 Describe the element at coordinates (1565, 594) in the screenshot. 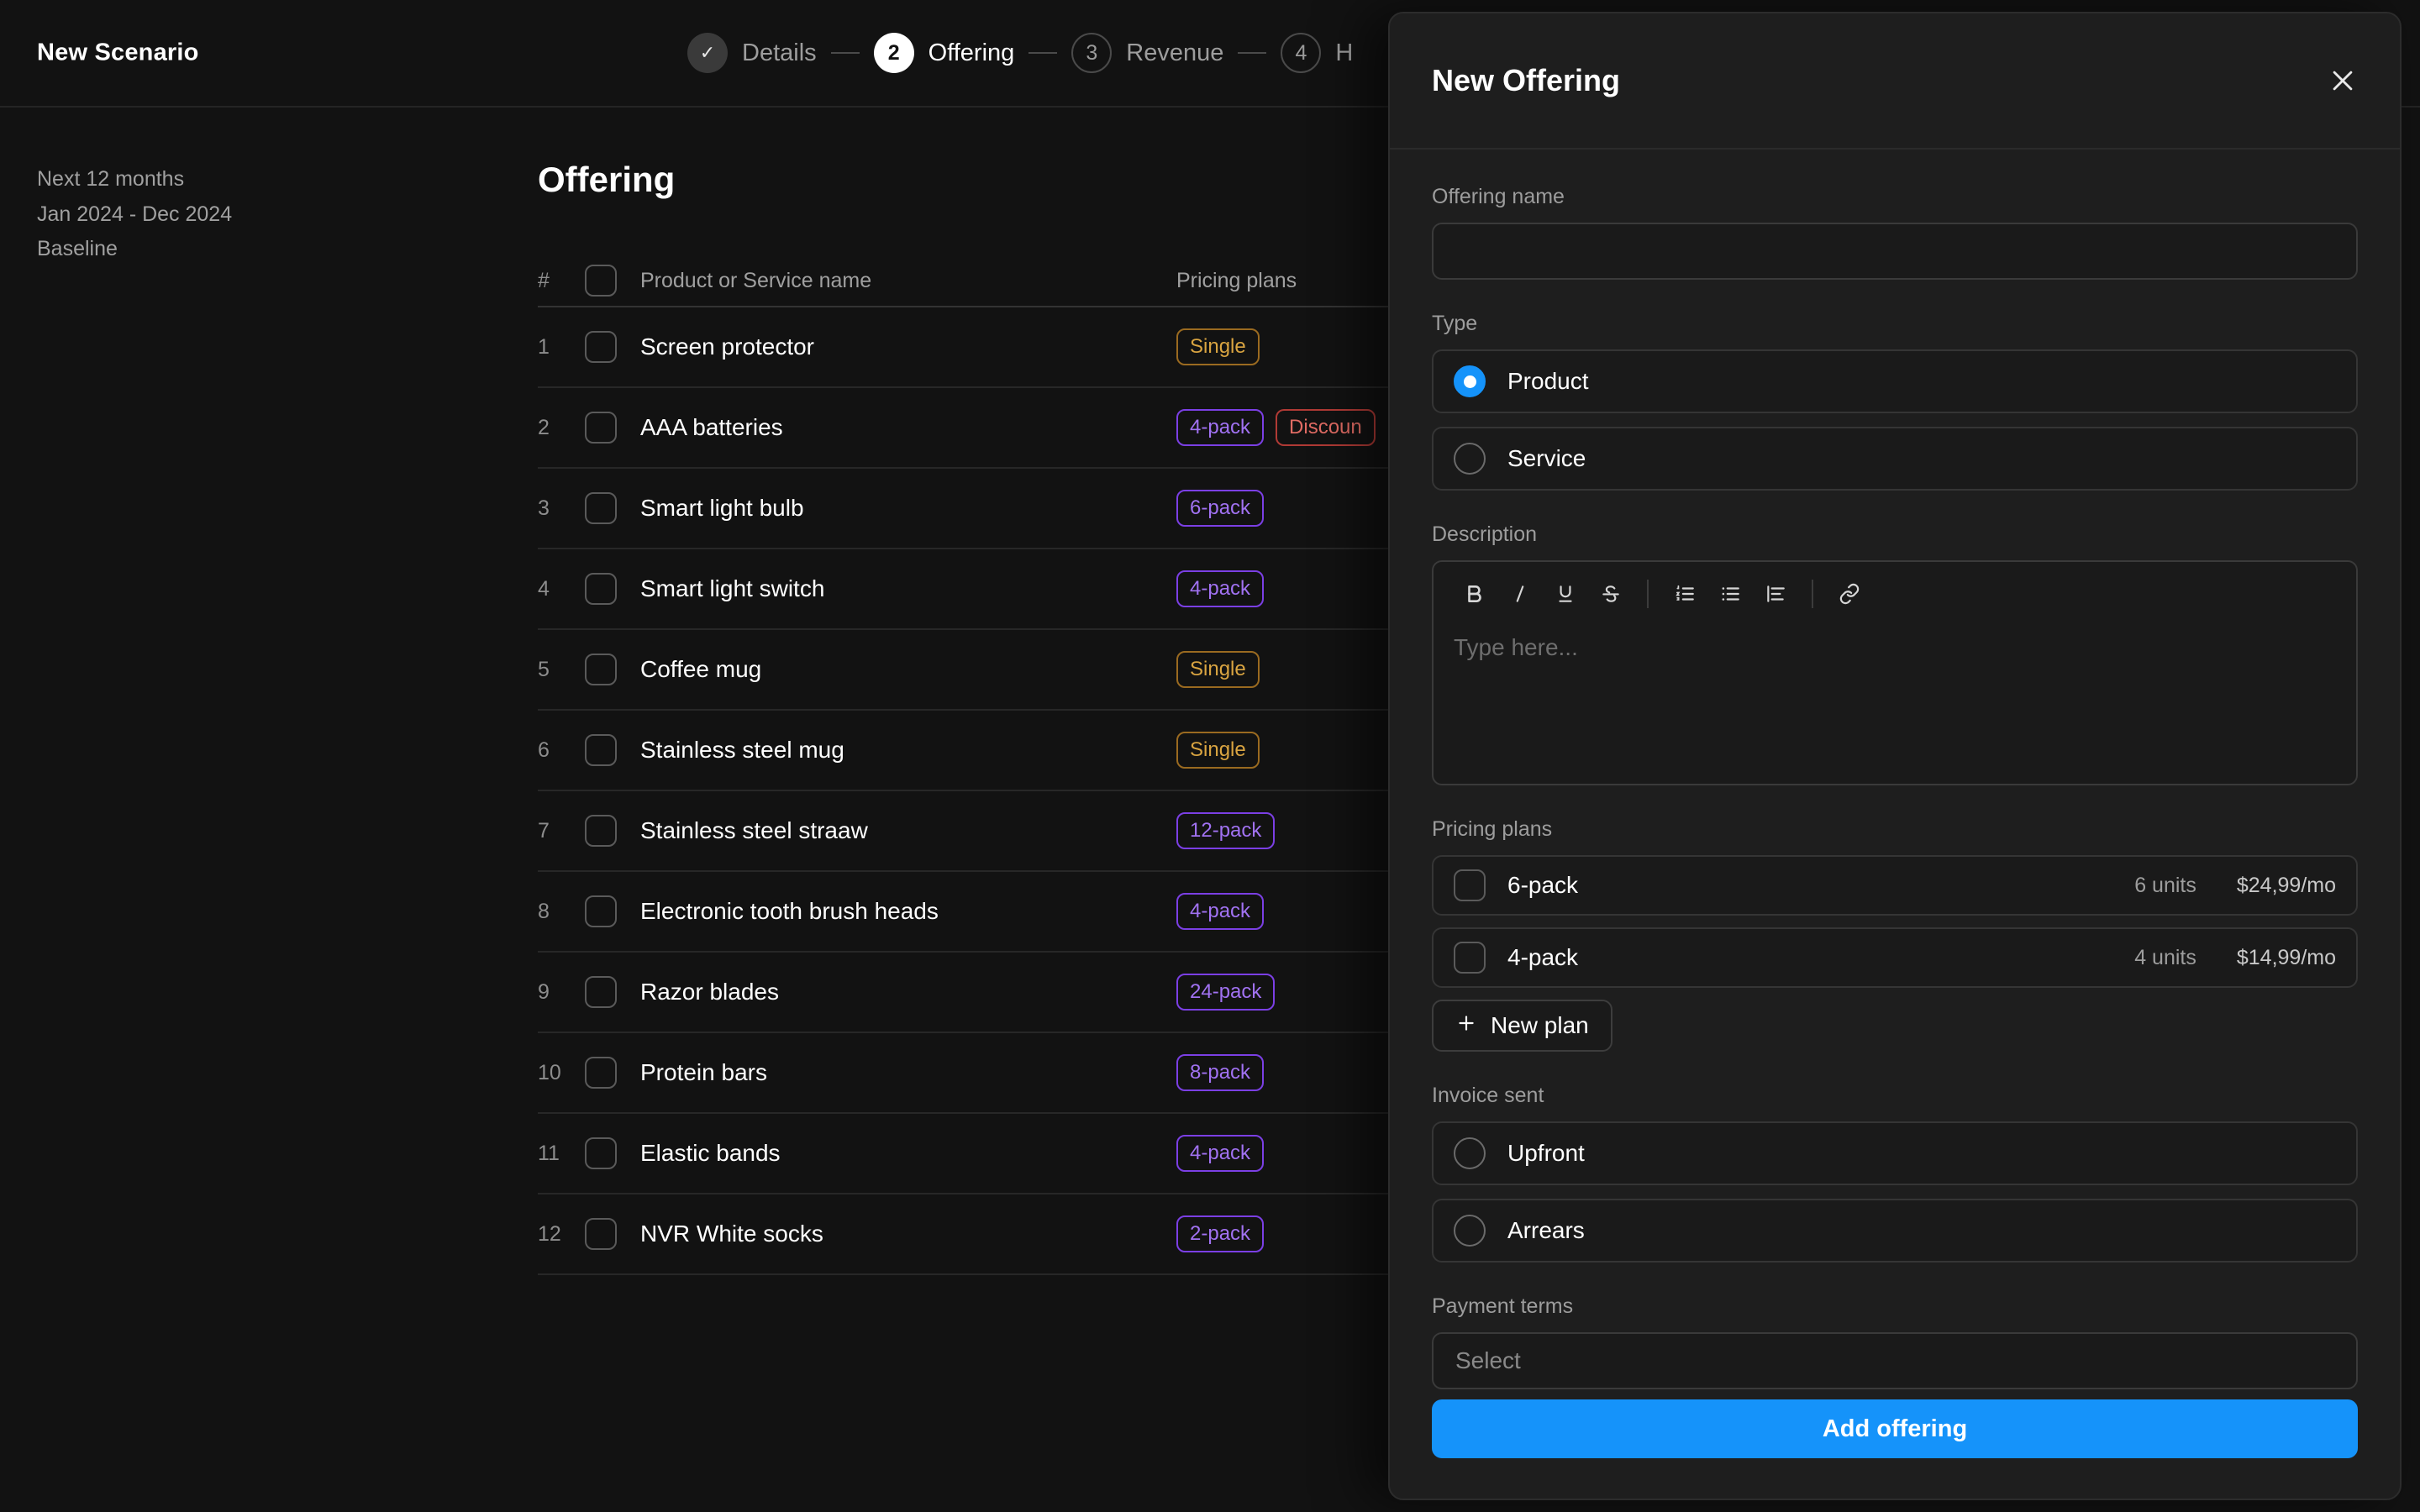

I see `underline-icon` at that location.